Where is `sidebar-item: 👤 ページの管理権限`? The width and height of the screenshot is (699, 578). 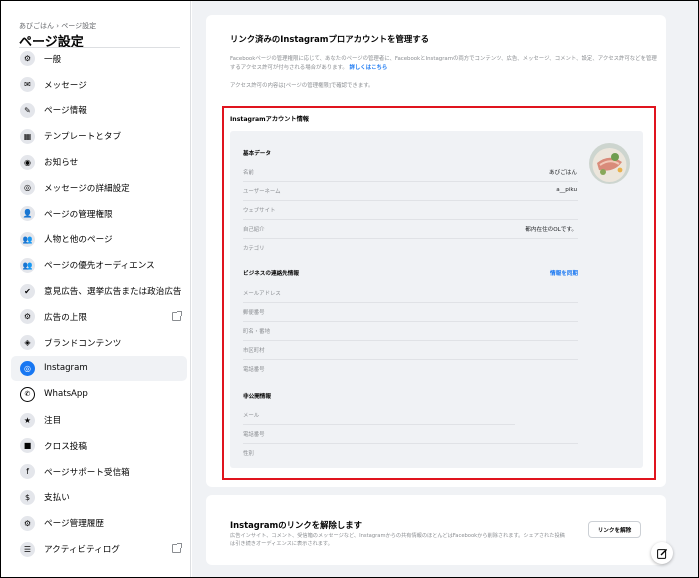
sidebar-item: 👤 ページの管理権限 is located at coordinates (99, 214).